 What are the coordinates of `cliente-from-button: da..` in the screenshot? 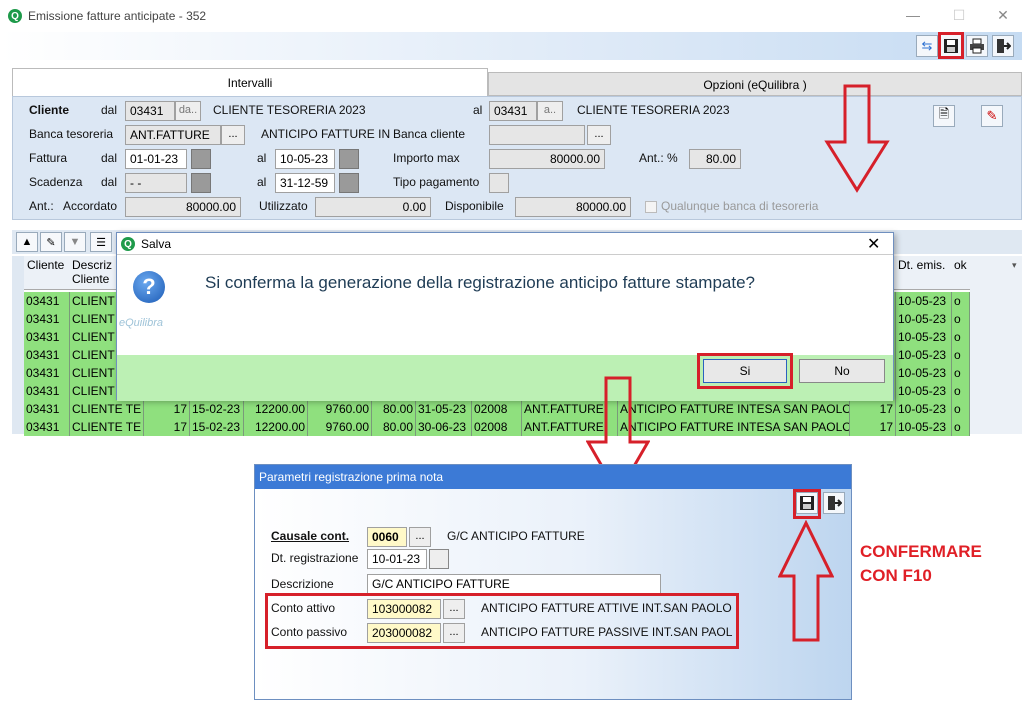 It's located at (188, 111).